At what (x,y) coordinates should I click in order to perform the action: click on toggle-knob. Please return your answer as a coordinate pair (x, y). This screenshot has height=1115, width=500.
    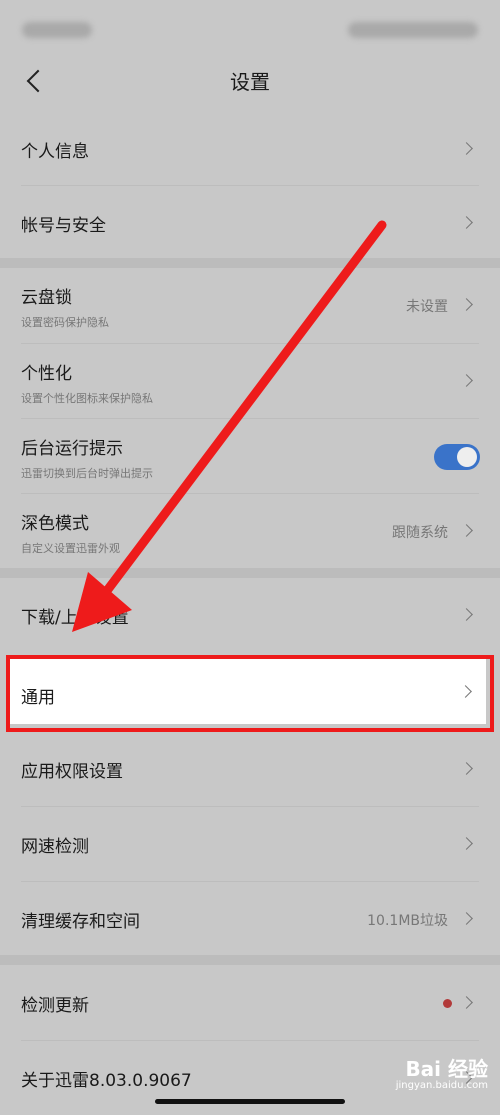
    Looking at the image, I should click on (467, 457).